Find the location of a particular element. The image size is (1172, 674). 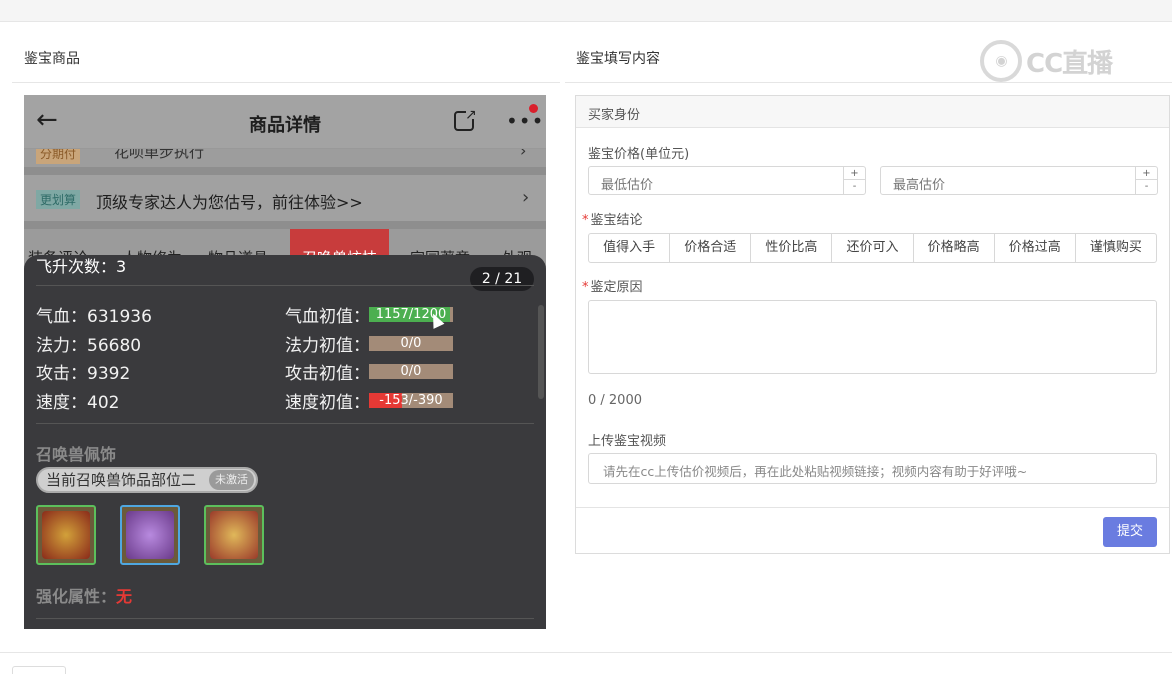

stat-mp-init-label: 法力初值： is located at coordinates (327, 346).